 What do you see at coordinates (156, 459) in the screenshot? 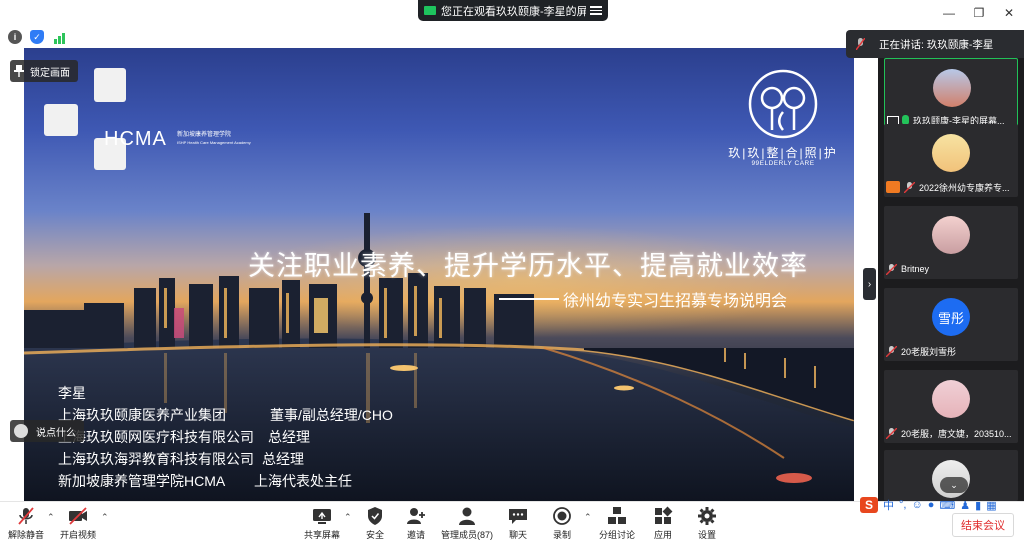
I see `role-org: 上海玖玖海羿教育科技有限公司` at bounding box center [156, 459].